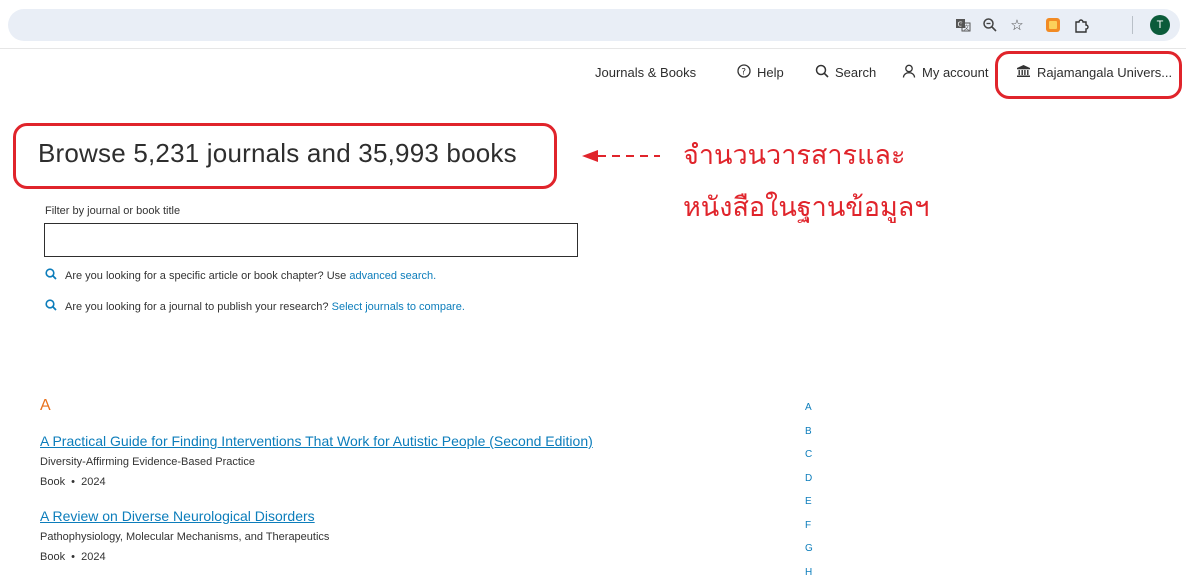  I want to click on extension-orange-icon, so click(1053, 25).